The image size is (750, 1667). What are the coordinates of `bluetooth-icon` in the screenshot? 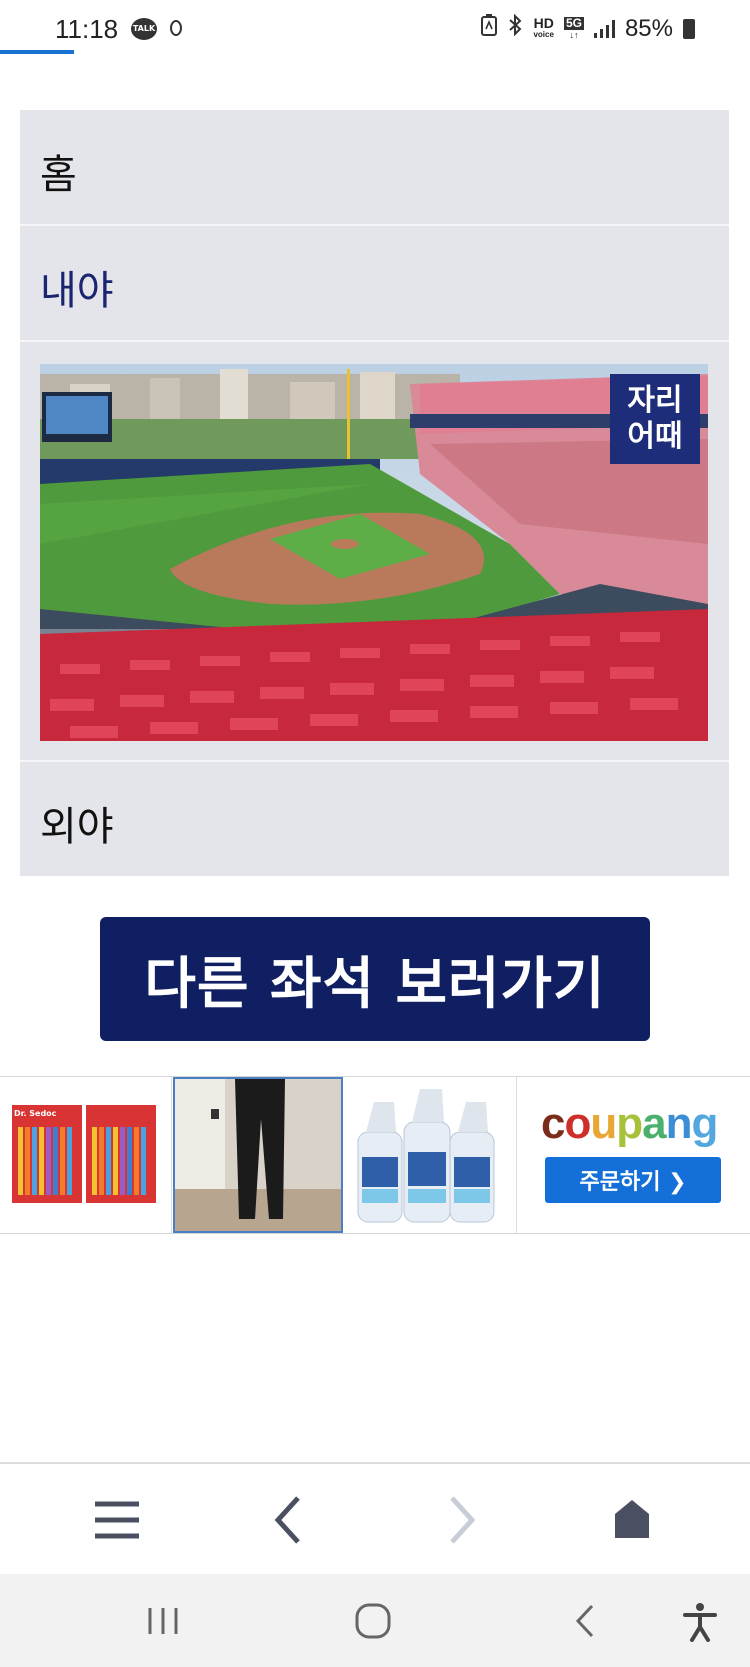 It's located at (515, 28).